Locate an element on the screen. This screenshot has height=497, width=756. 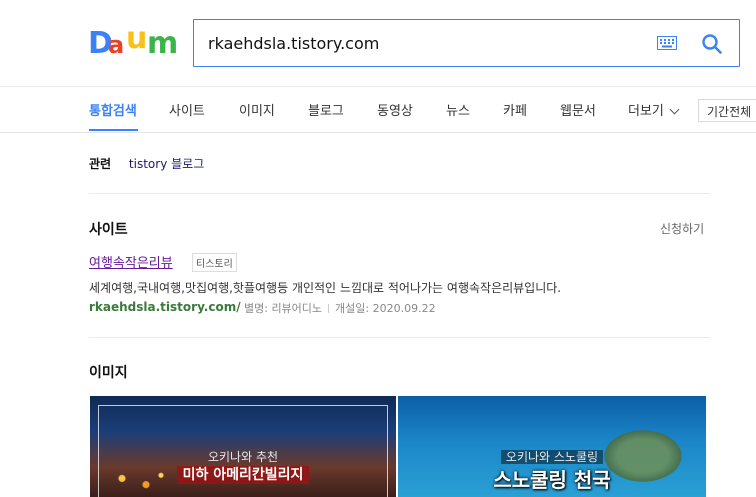
thumbnail-subtitle: 오키나와 추천 is located at coordinates (243, 457).